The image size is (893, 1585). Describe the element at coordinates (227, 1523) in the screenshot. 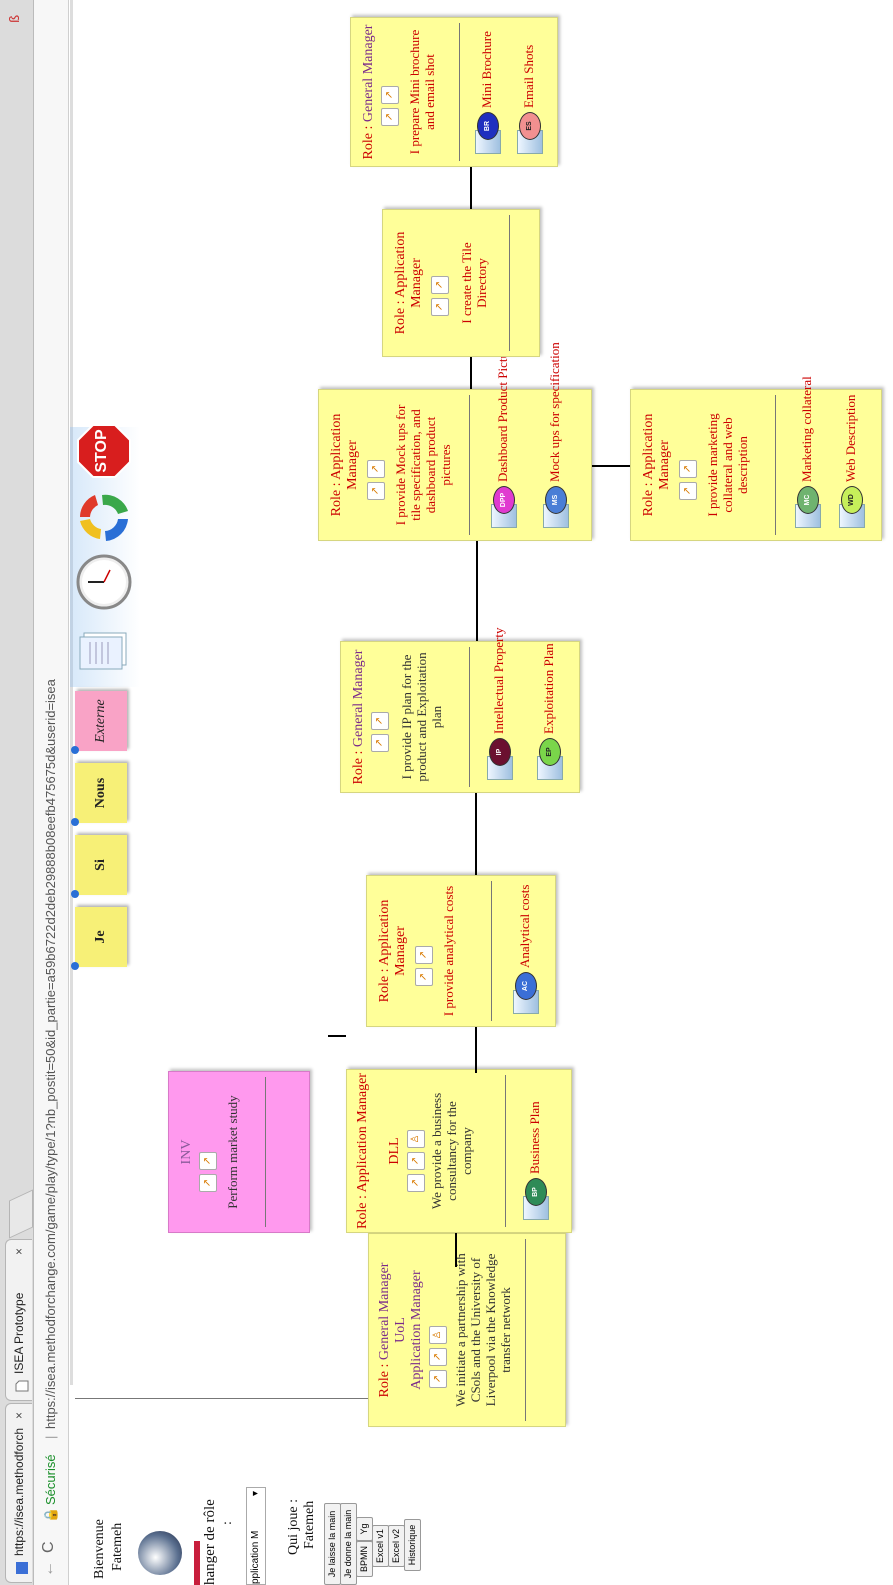

I see `colon-label: :` at that location.